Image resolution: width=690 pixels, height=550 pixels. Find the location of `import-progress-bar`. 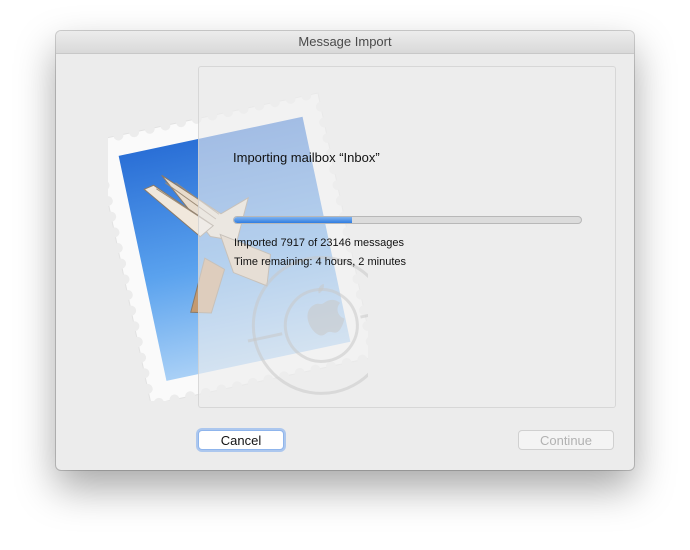

import-progress-bar is located at coordinates (407, 220).